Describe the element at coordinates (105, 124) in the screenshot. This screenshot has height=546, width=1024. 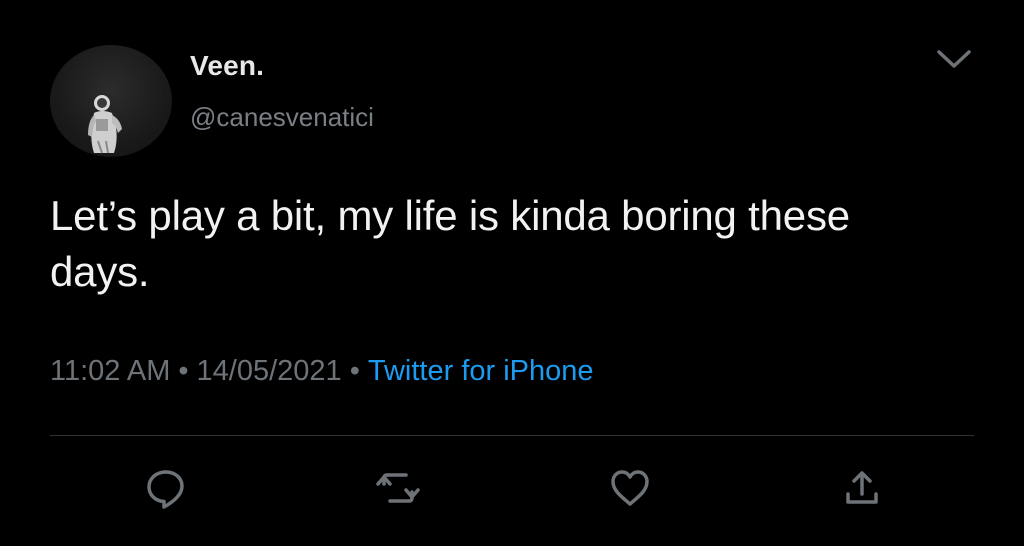
I see `astronaut-icon` at that location.